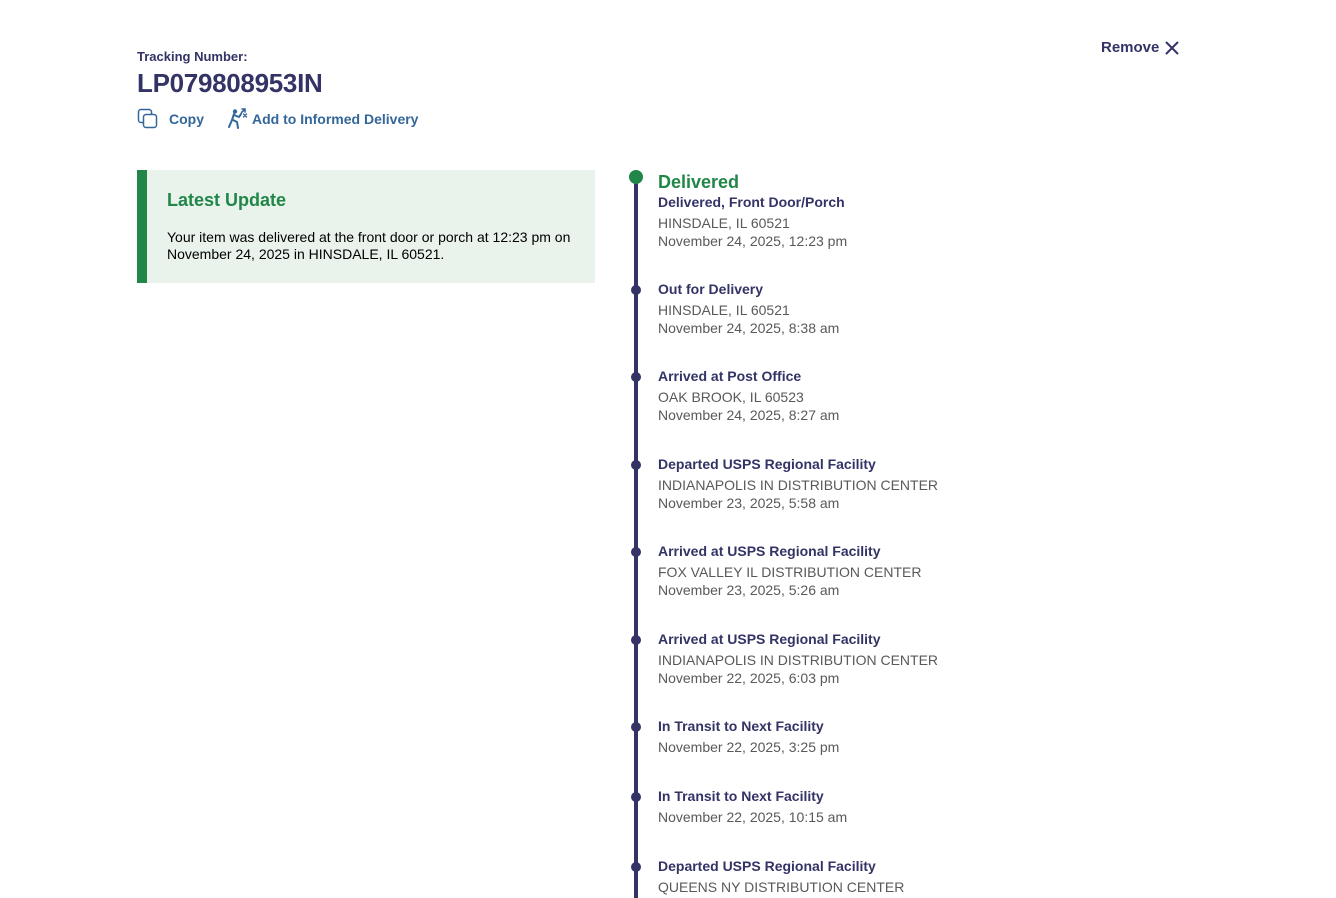 The width and height of the screenshot is (1336, 898). I want to click on event-time: November 22, 2025, 3:25 pm, so click(749, 747).